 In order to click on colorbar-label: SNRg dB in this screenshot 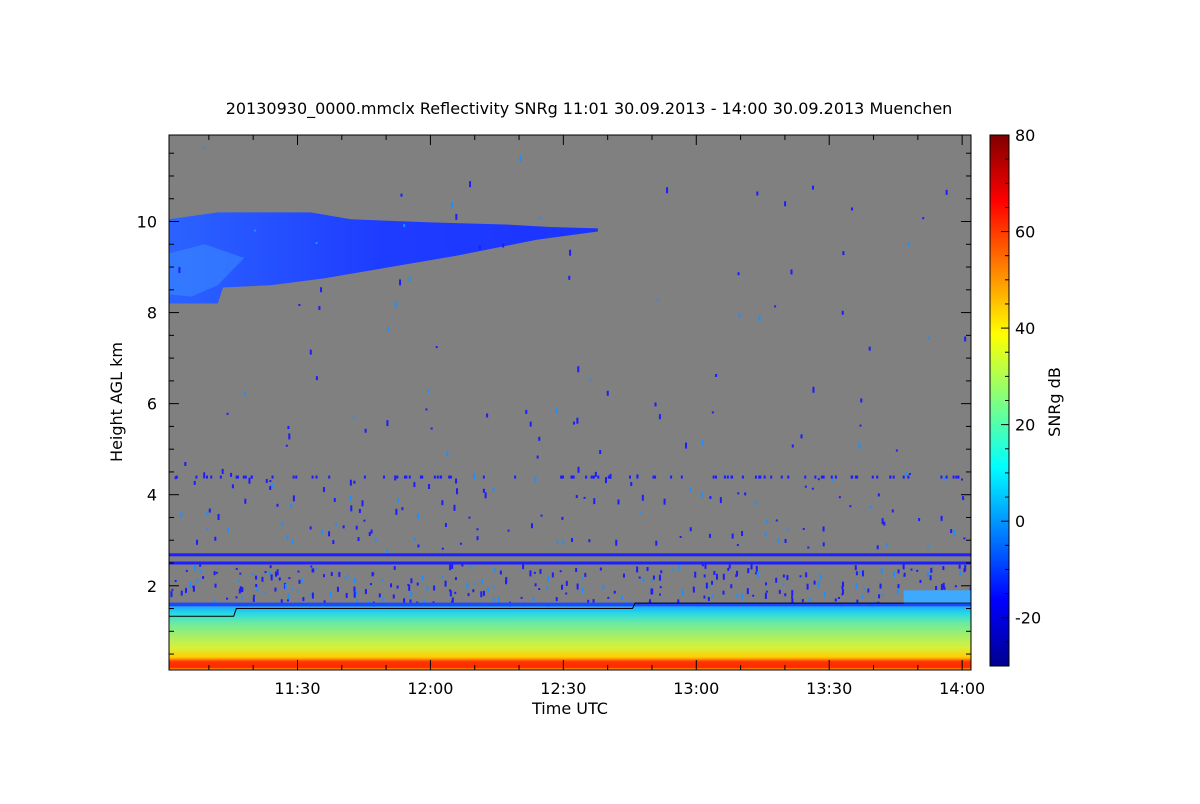, I will do `click(1054, 402)`.